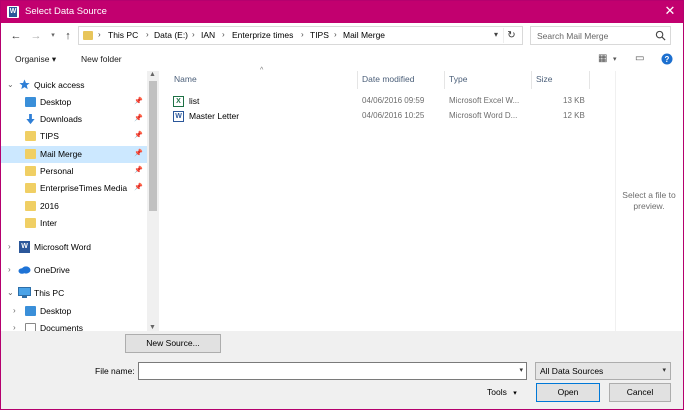 The height and width of the screenshot is (410, 684). I want to click on star-icon, so click(24, 84).